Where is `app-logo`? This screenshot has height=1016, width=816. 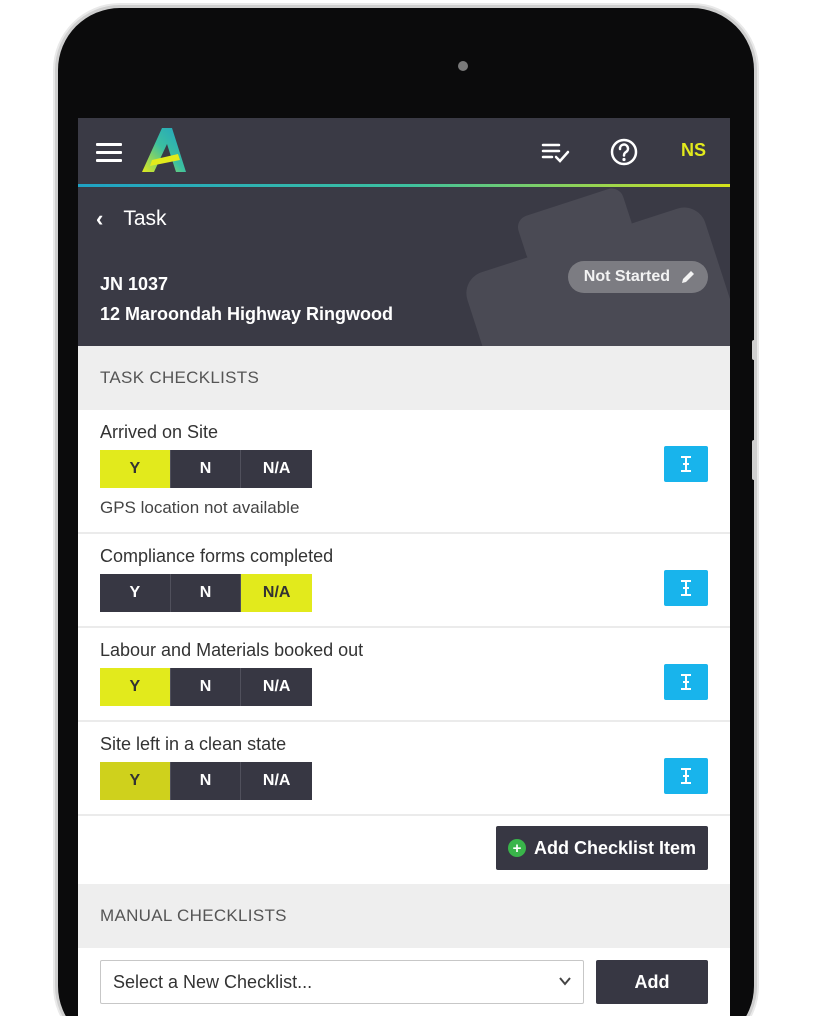 app-logo is located at coordinates (164, 150).